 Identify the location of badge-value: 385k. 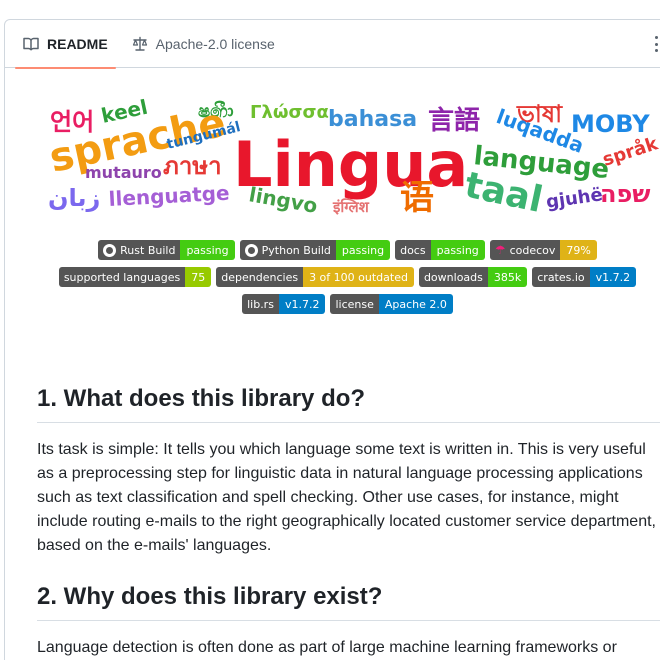
(507, 277).